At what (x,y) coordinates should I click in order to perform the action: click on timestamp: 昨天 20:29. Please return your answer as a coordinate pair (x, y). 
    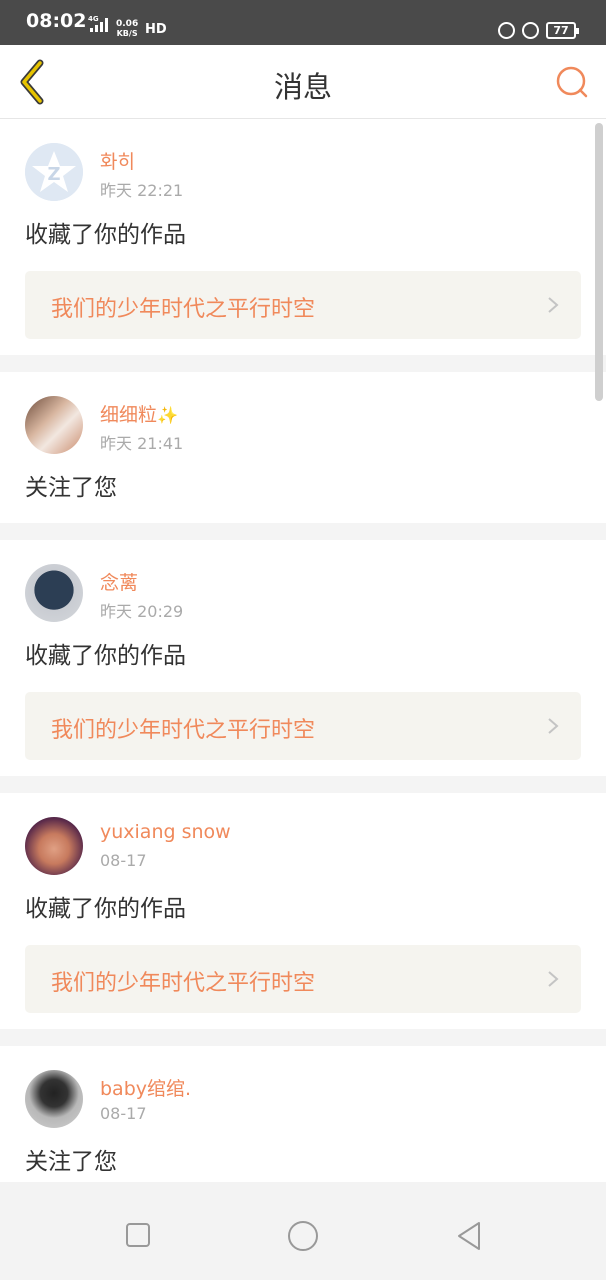
    Looking at the image, I should click on (142, 611).